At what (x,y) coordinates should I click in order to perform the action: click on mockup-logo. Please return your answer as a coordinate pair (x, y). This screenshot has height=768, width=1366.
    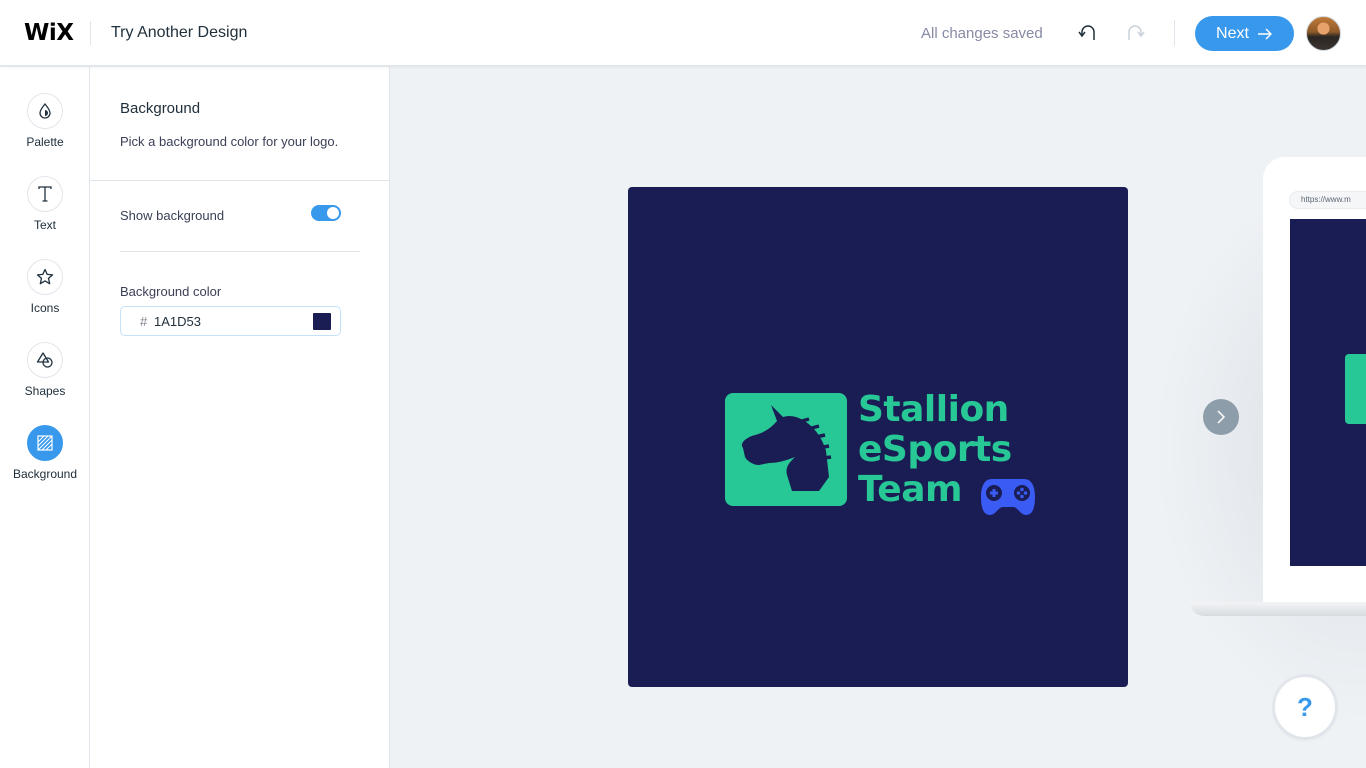
    Looking at the image, I should click on (1355, 389).